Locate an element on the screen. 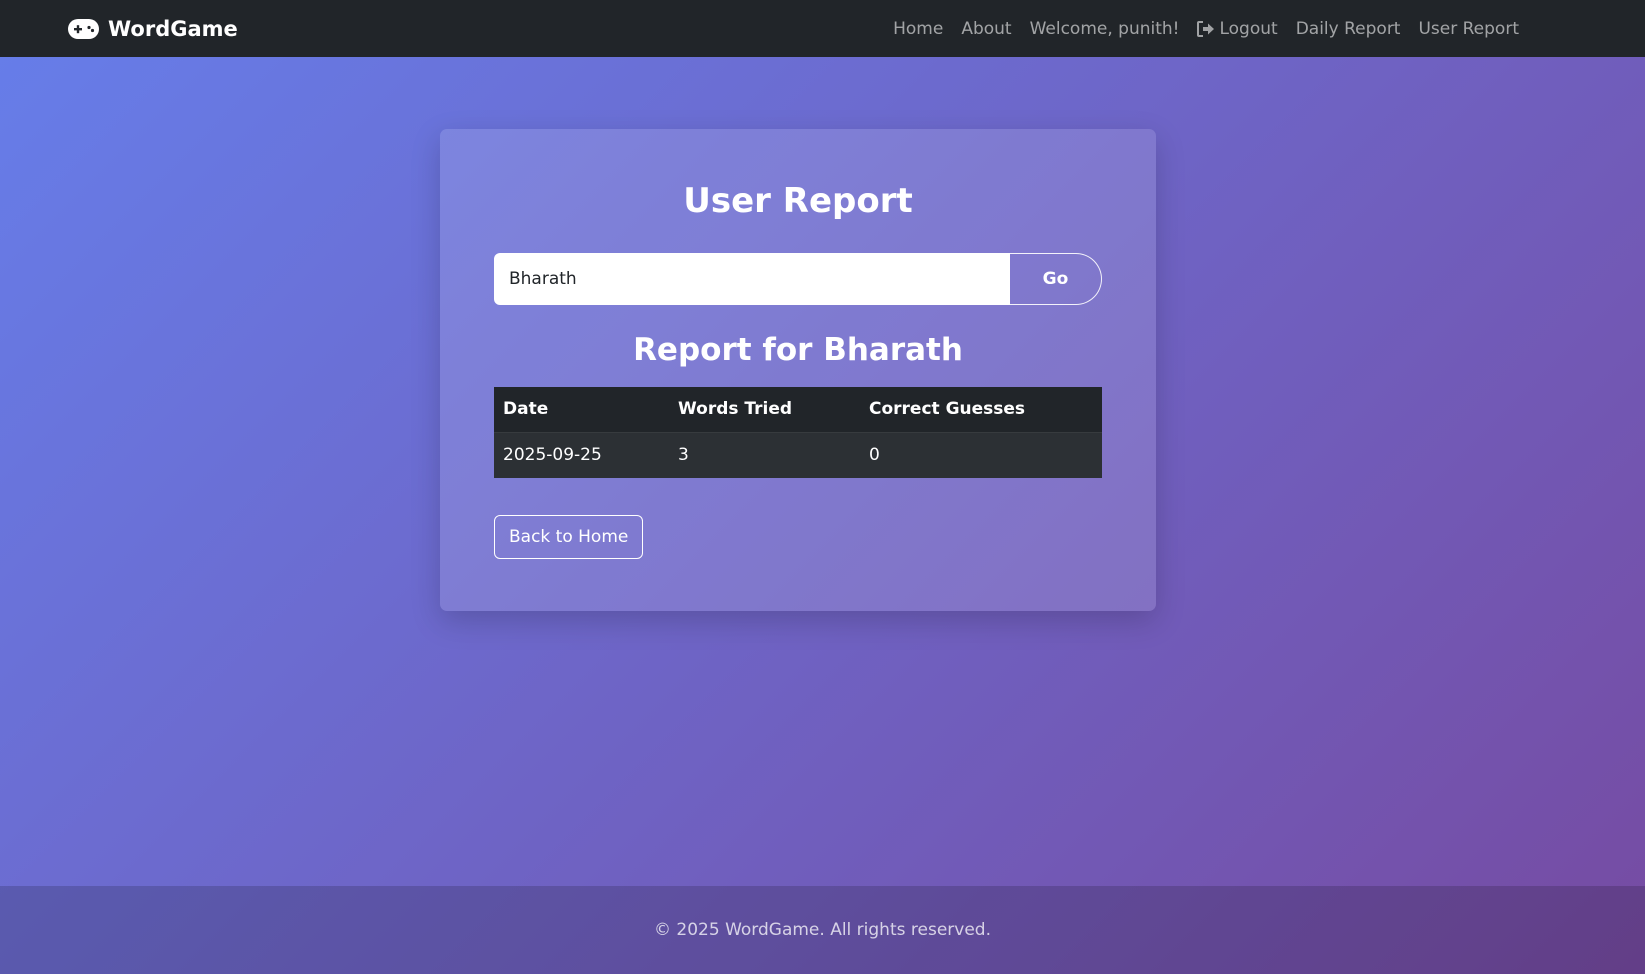 This screenshot has height=974, width=1645. nav-link-label: Daily Report is located at coordinates (1348, 28).